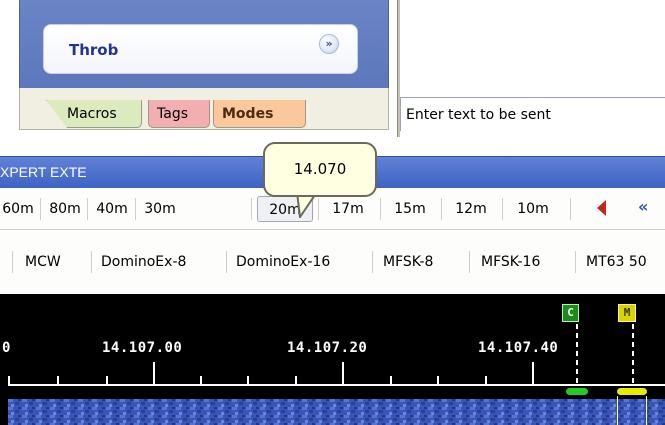 The height and width of the screenshot is (425, 665). Describe the element at coordinates (577, 355) in the screenshot. I see `marker-c-line` at that location.